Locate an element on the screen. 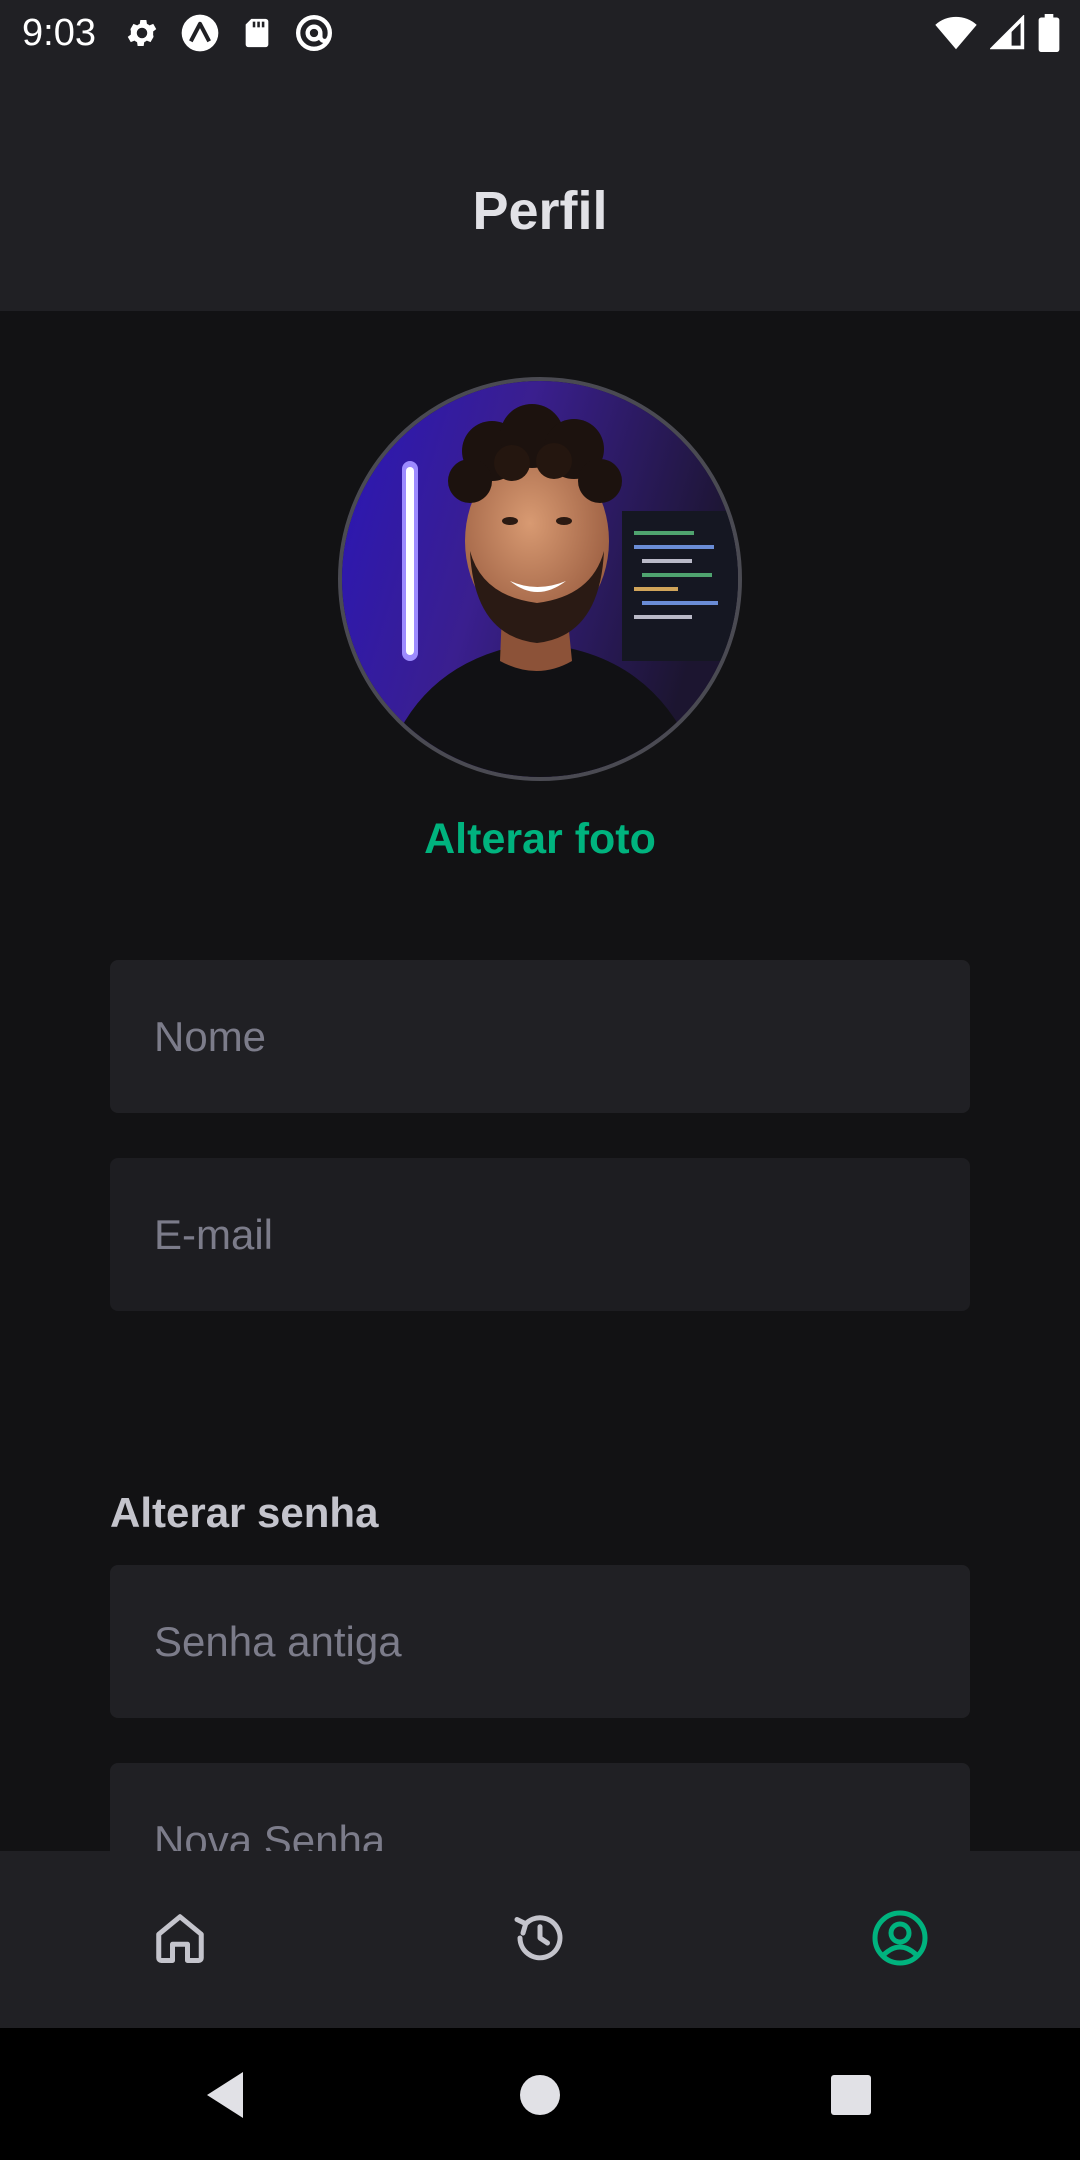 Image resolution: width=1080 pixels, height=2160 pixels. battery-icon is located at coordinates (1049, 33).